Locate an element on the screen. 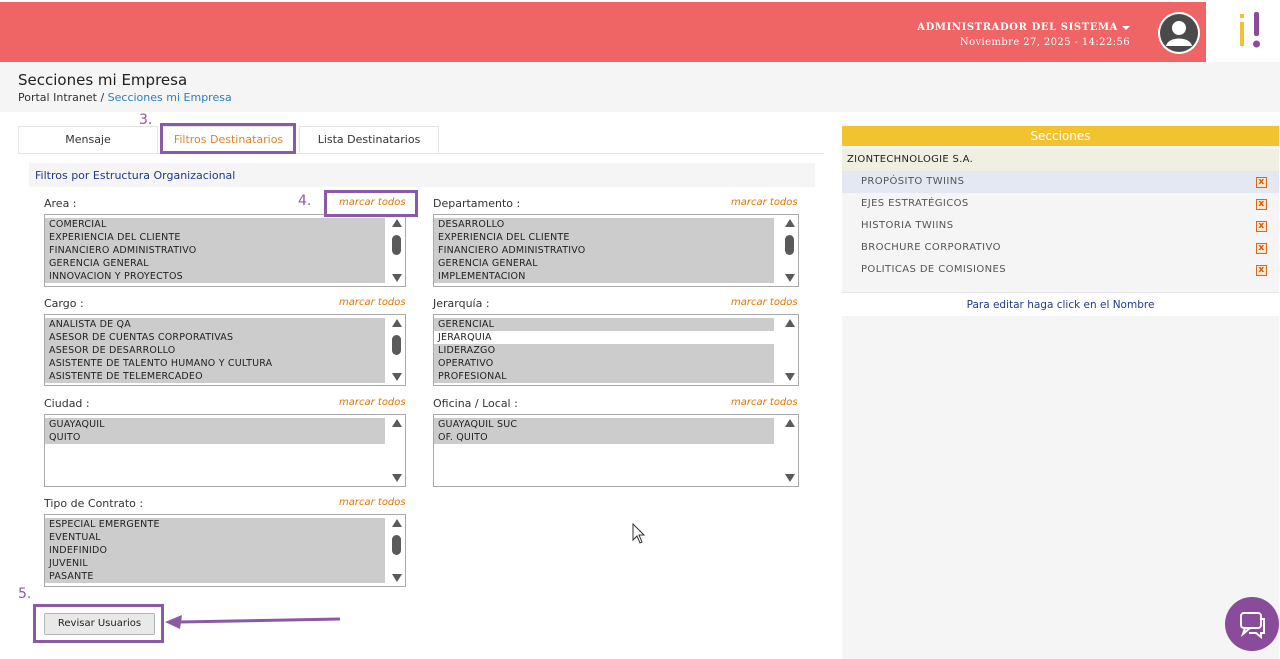  list-option: ASESOR DE CUENTAS CORPORATIVAS is located at coordinates (215, 337).